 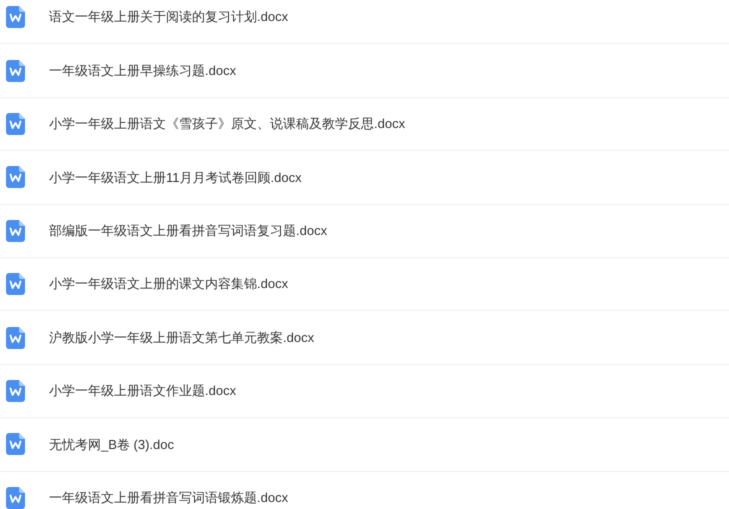 I want to click on file-name: 小学一年级语文上册11月月考试卷回顾.docx, so click(x=175, y=178).